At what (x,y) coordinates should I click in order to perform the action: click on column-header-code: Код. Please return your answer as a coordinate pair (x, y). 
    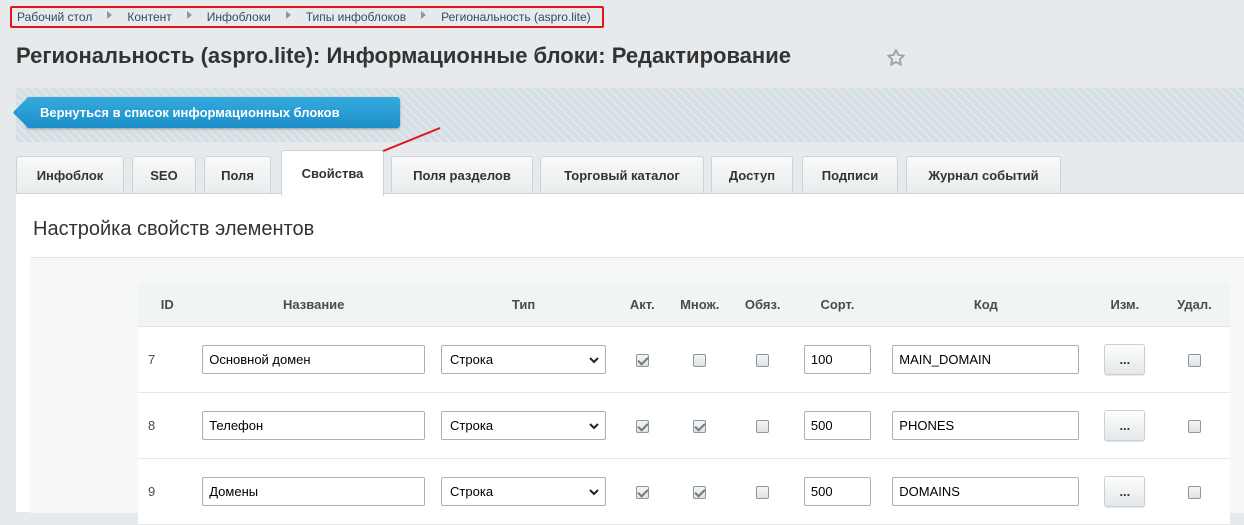
    Looking at the image, I should click on (985, 305).